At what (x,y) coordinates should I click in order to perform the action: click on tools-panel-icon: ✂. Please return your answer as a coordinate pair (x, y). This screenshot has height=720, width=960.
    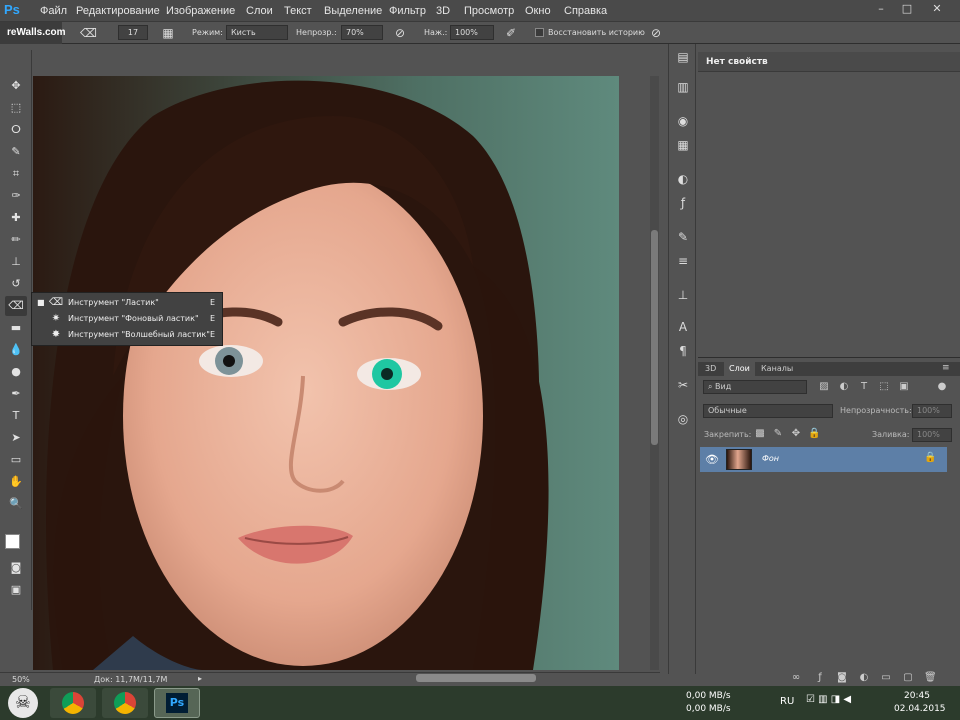
    Looking at the image, I should click on (683, 385).